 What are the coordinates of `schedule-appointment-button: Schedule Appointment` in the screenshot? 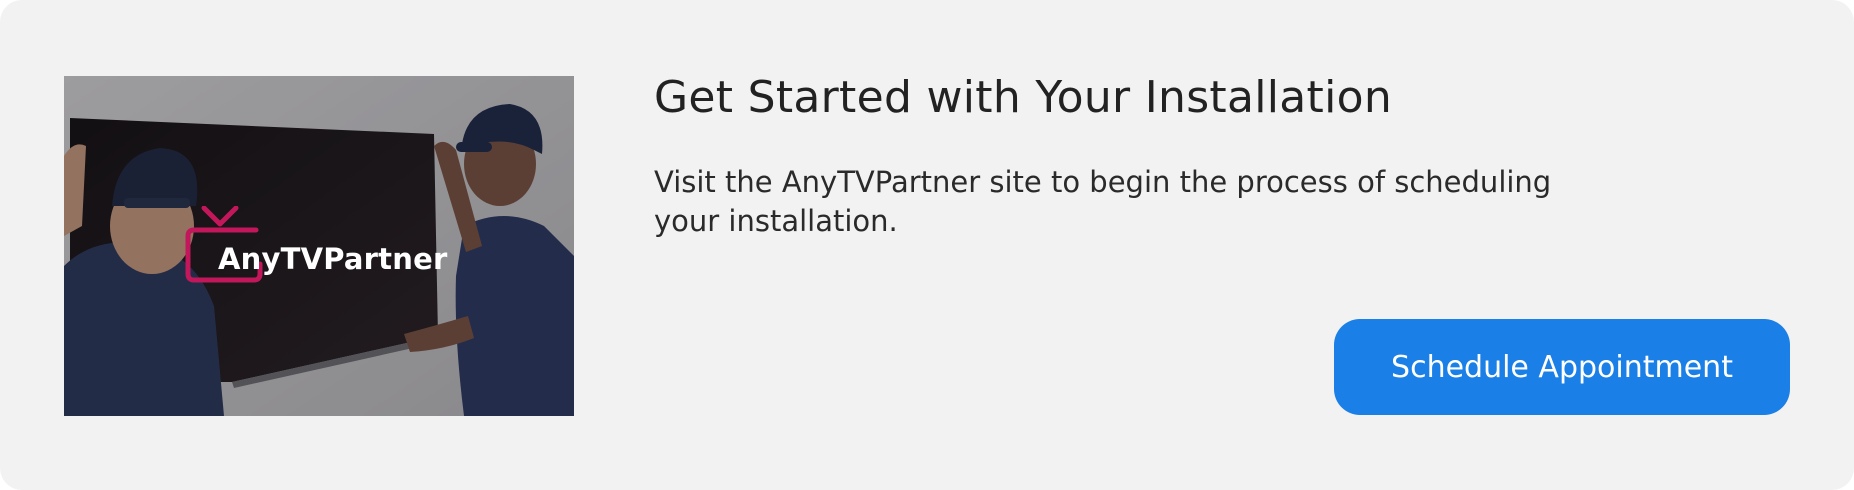 It's located at (1562, 367).